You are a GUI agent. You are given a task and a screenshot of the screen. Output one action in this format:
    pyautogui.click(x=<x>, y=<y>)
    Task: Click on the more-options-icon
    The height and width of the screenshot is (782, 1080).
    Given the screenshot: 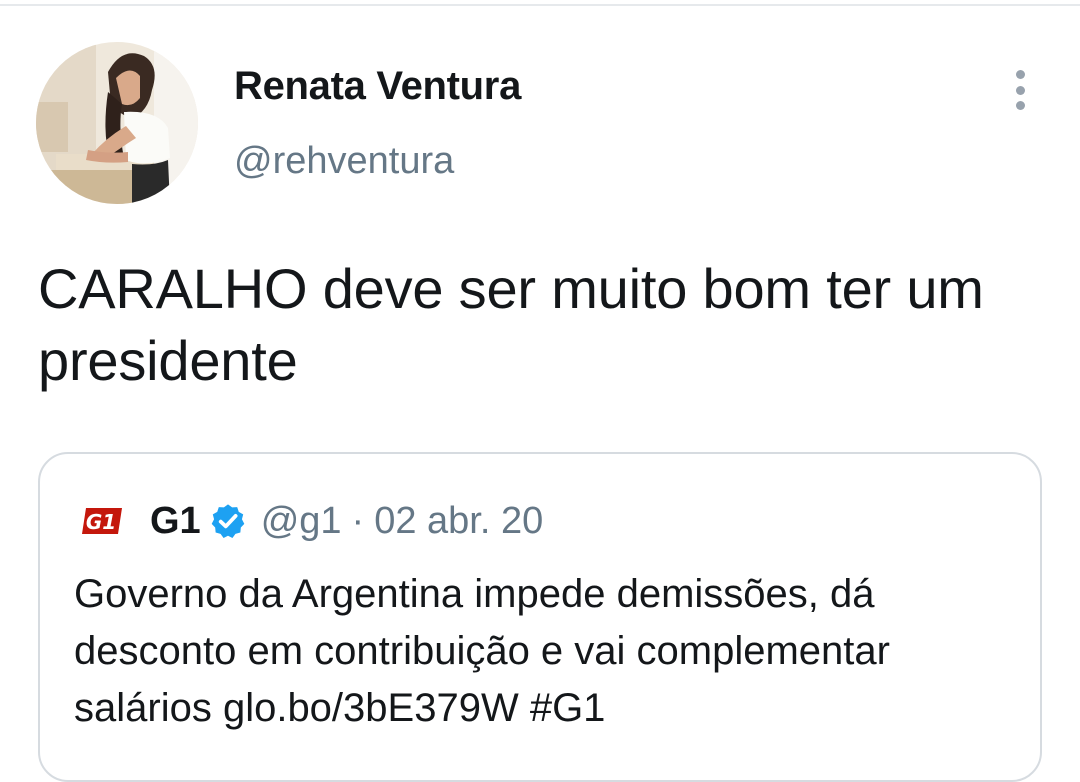 What is the action you would take?
    pyautogui.click(x=1020, y=90)
    